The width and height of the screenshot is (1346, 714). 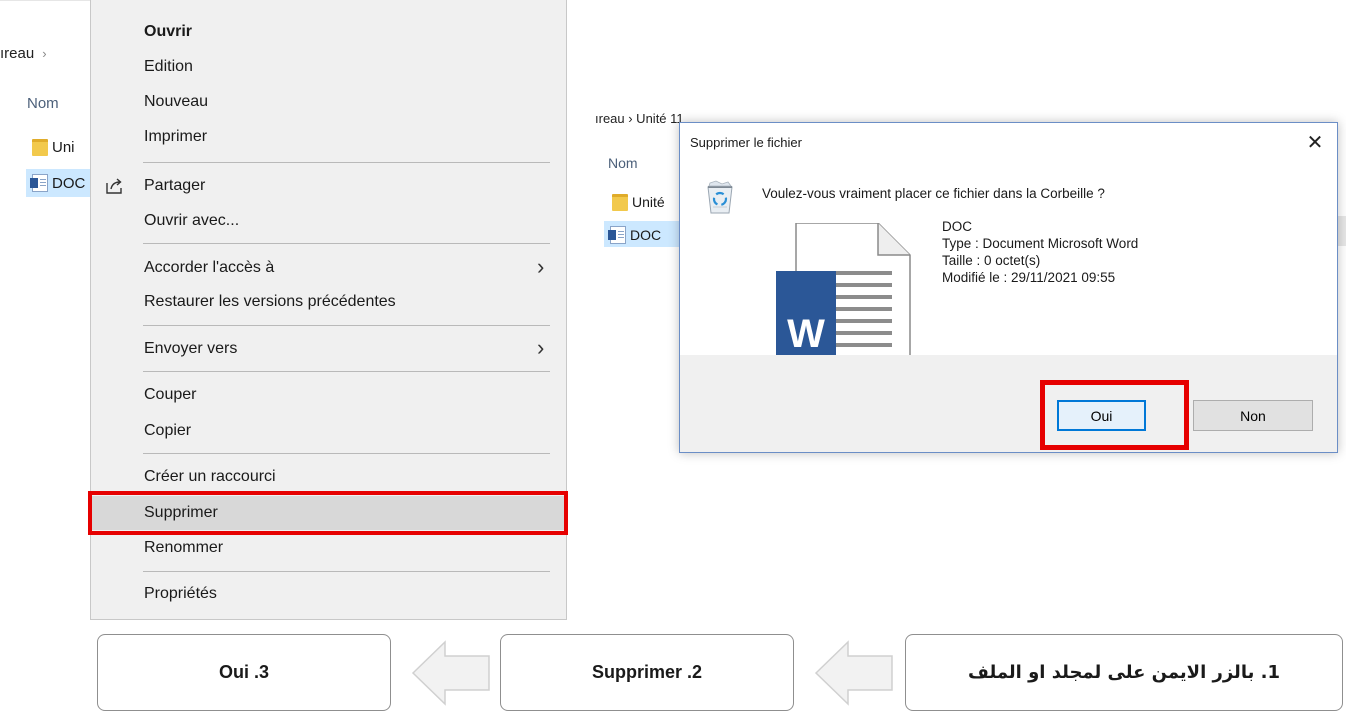 What do you see at coordinates (328, 102) in the screenshot?
I see `menu-item-nouveau: Nouveau` at bounding box center [328, 102].